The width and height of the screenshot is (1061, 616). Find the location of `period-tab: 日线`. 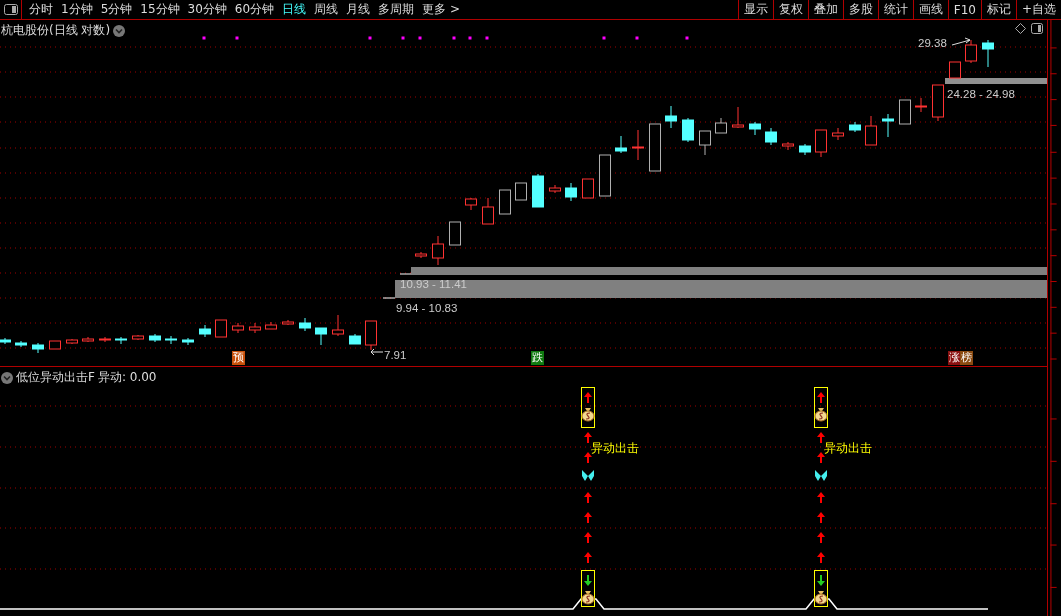

period-tab: 日线 is located at coordinates (294, 9).